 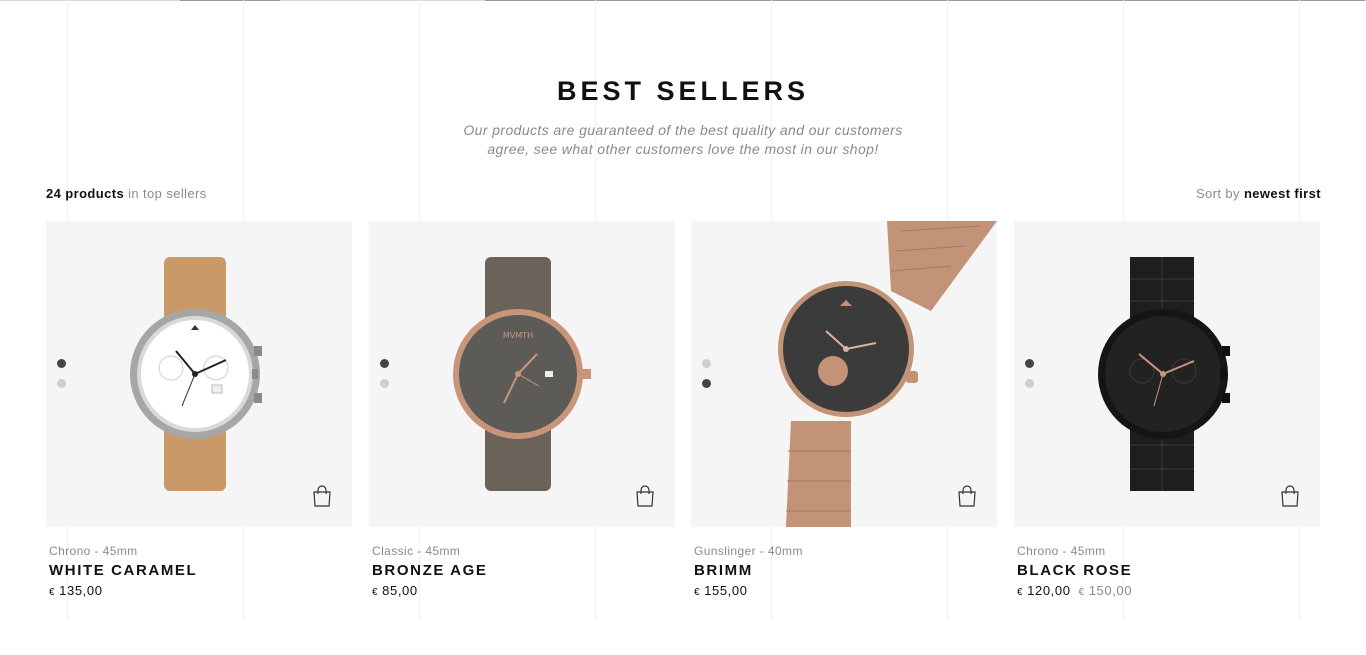 What do you see at coordinates (85, 193) in the screenshot?
I see `product-count-number: 24 products` at bounding box center [85, 193].